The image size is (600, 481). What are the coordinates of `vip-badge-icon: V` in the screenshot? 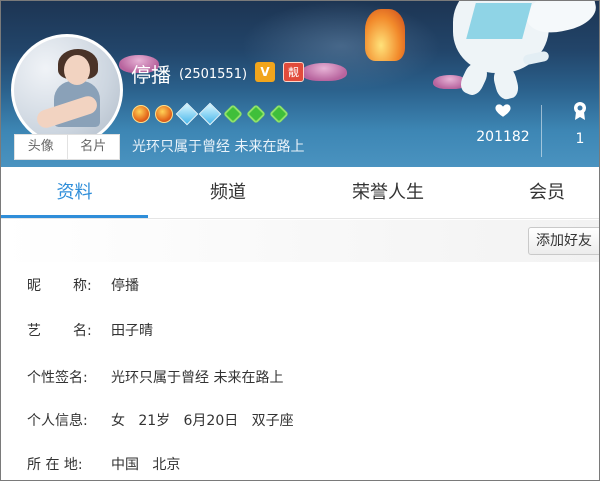 It's located at (265, 72).